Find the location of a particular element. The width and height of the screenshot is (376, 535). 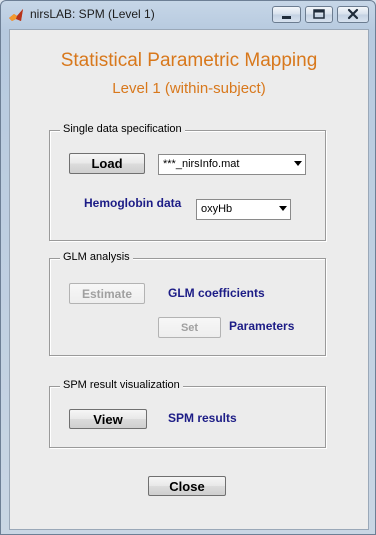

single-data-legend: Single data specification is located at coordinates (122, 129).